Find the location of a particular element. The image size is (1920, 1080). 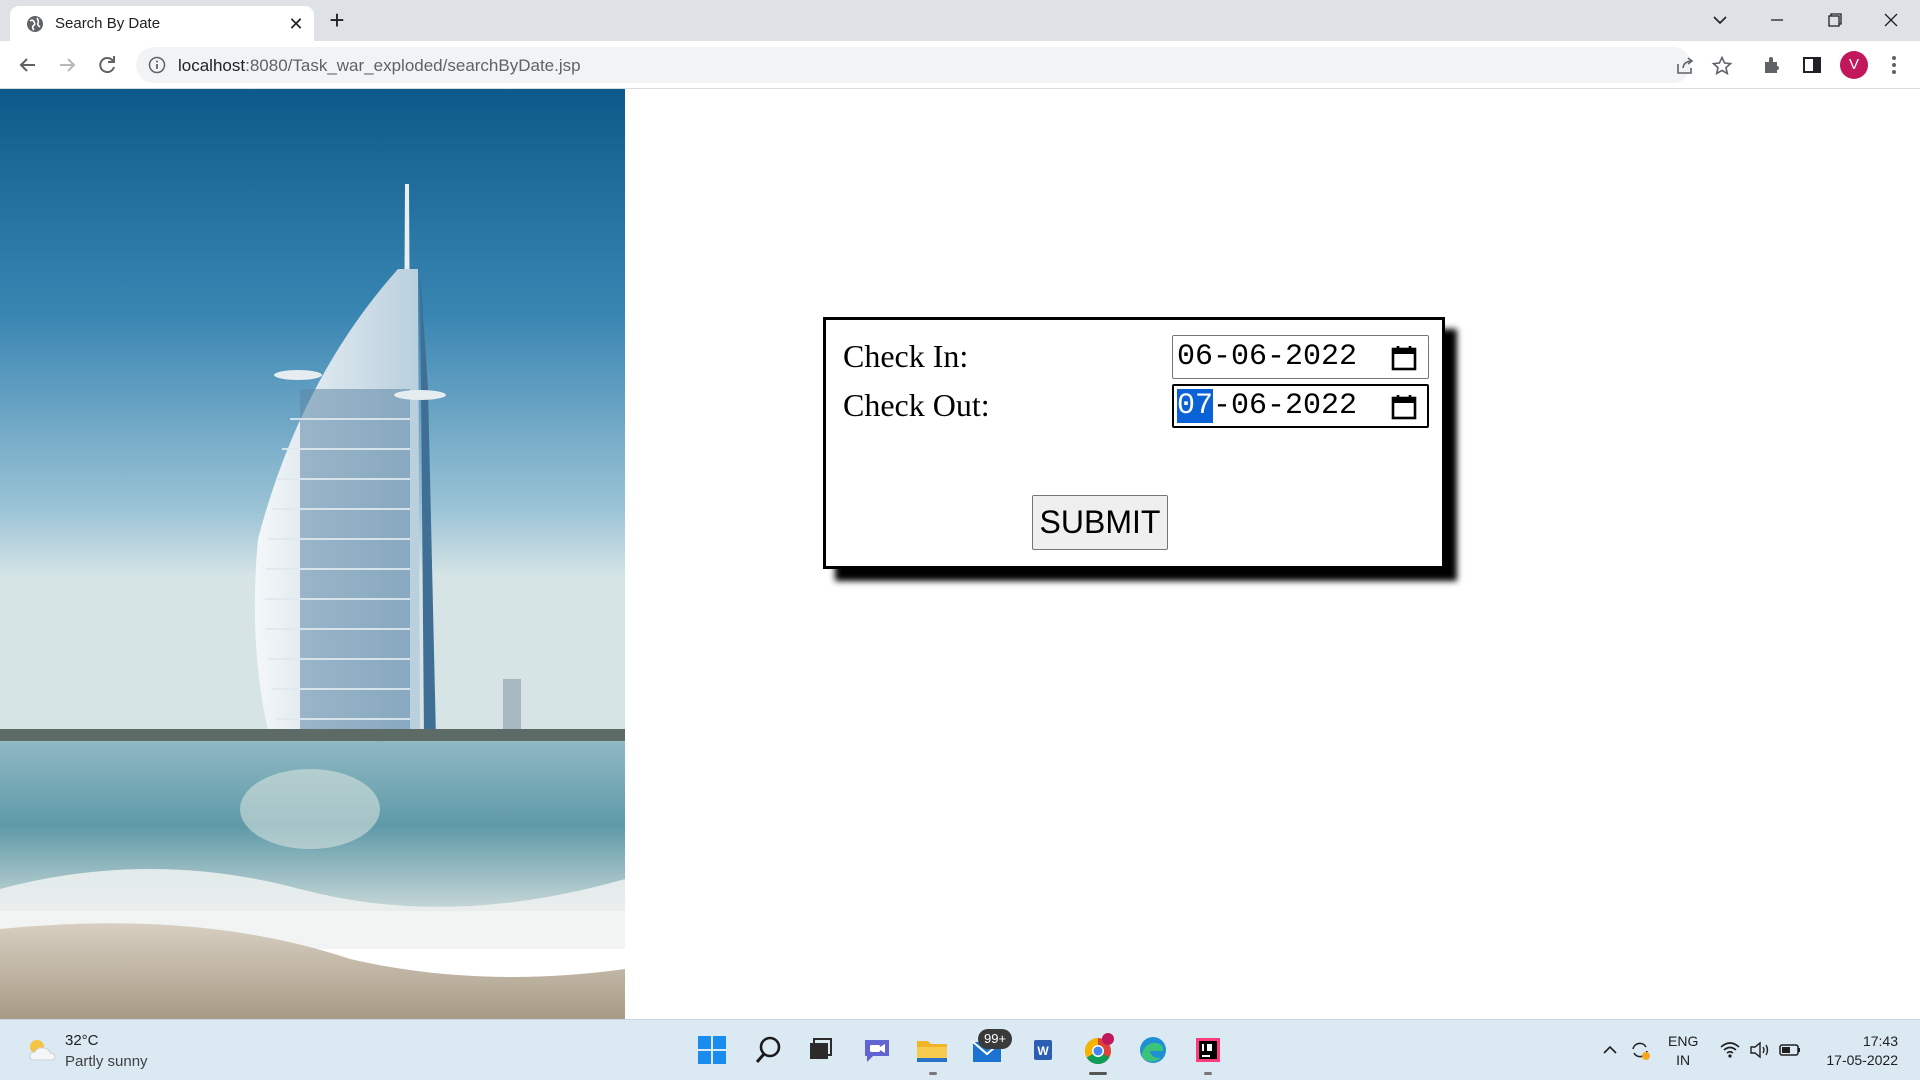

globe-icon is located at coordinates (35, 24).